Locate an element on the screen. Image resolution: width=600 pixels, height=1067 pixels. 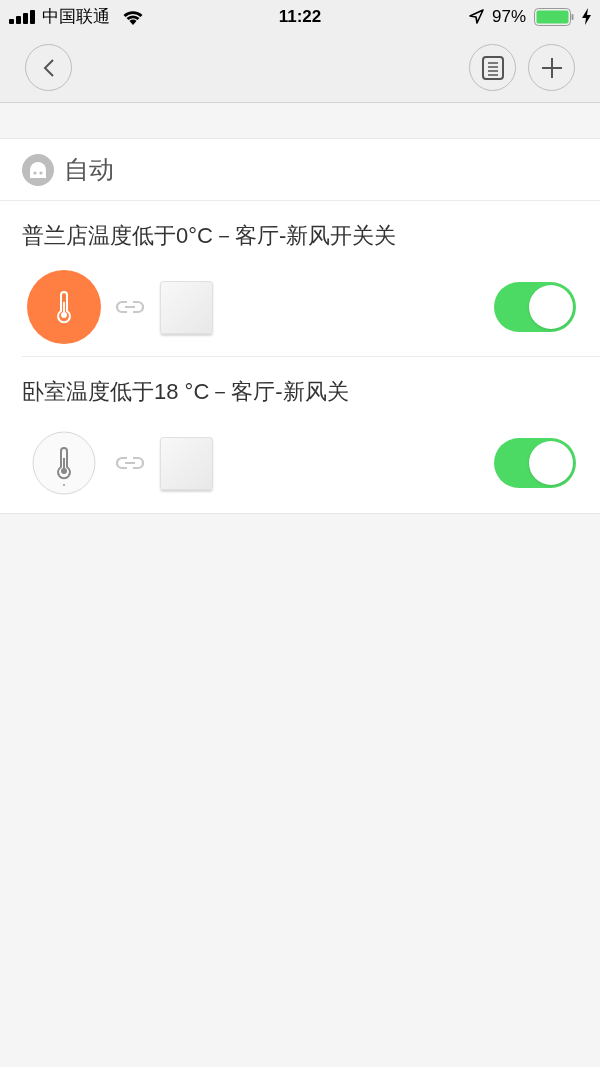
battery-icon is located at coordinates (554, 16).